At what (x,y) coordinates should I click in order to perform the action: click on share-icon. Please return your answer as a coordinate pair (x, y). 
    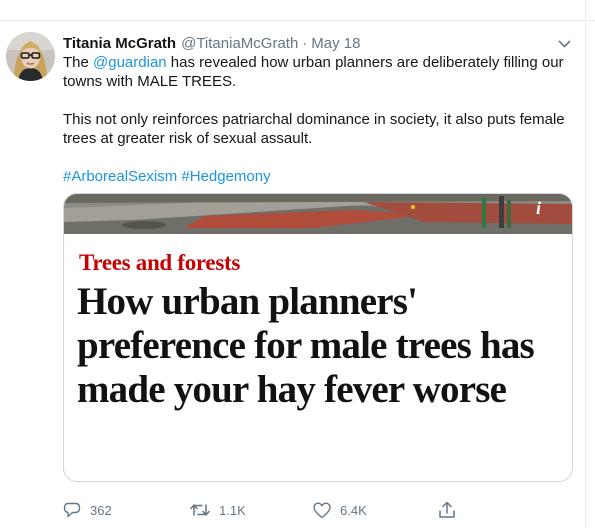
    Looking at the image, I should click on (447, 509).